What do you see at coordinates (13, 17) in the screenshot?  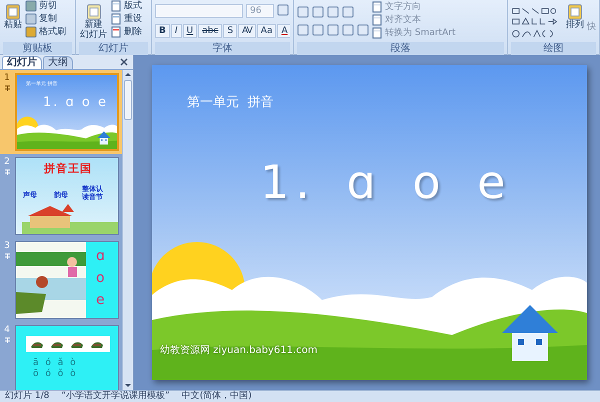 I see `paste-button: 粘贴` at bounding box center [13, 17].